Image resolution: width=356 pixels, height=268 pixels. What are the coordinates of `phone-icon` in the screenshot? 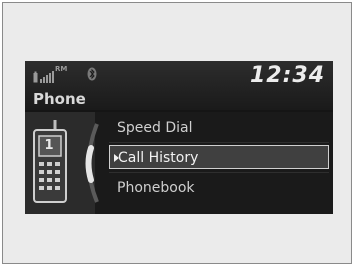 It's located at (50, 161).